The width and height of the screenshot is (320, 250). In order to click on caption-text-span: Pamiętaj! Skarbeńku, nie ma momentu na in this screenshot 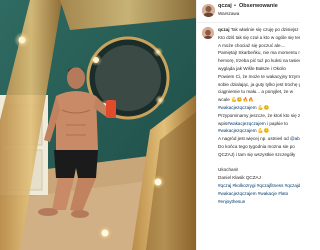, I will do `click(259, 53)`.